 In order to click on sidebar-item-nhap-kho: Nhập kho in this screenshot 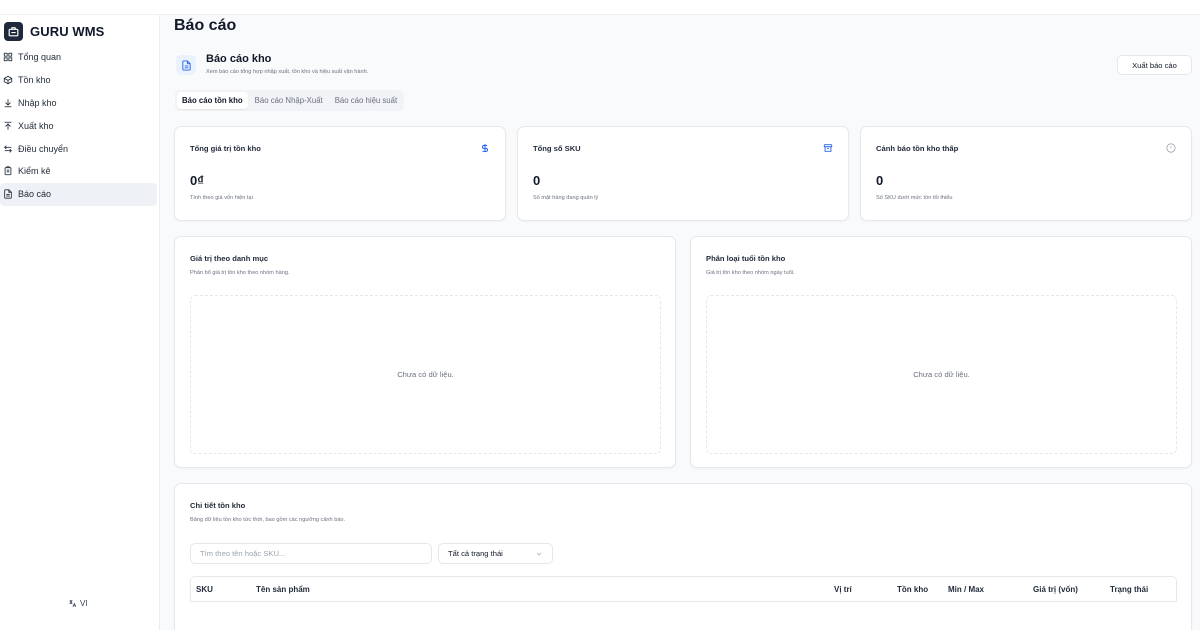, I will do `click(78, 103)`.